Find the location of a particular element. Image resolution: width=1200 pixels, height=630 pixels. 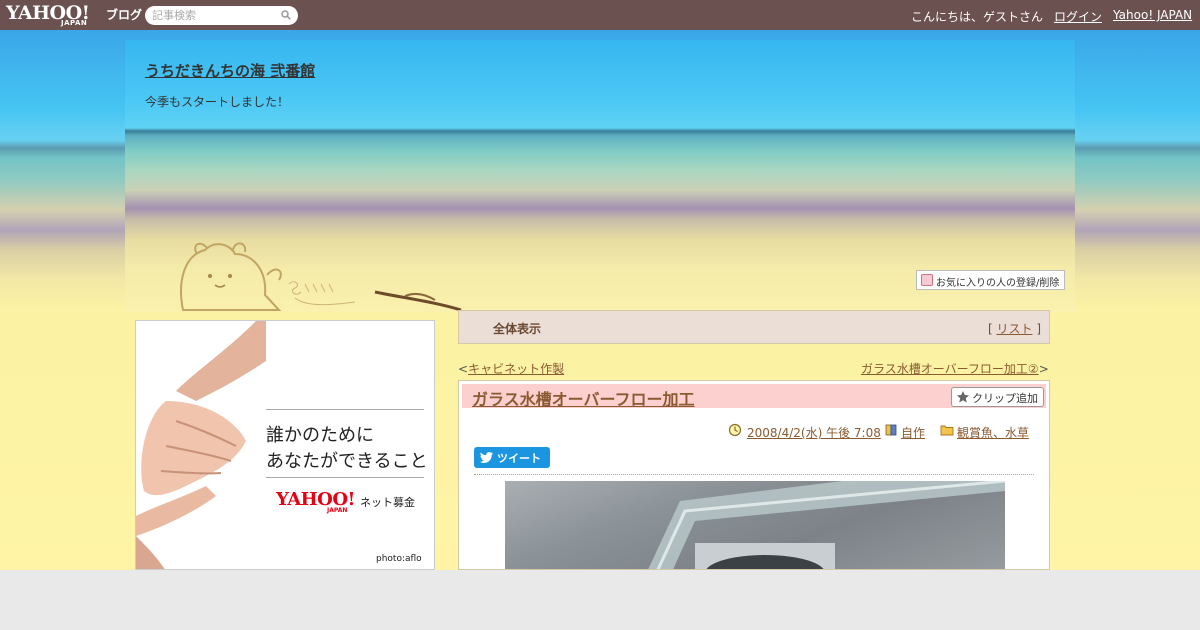

category-2: 観賞魚、水草 is located at coordinates (993, 432).